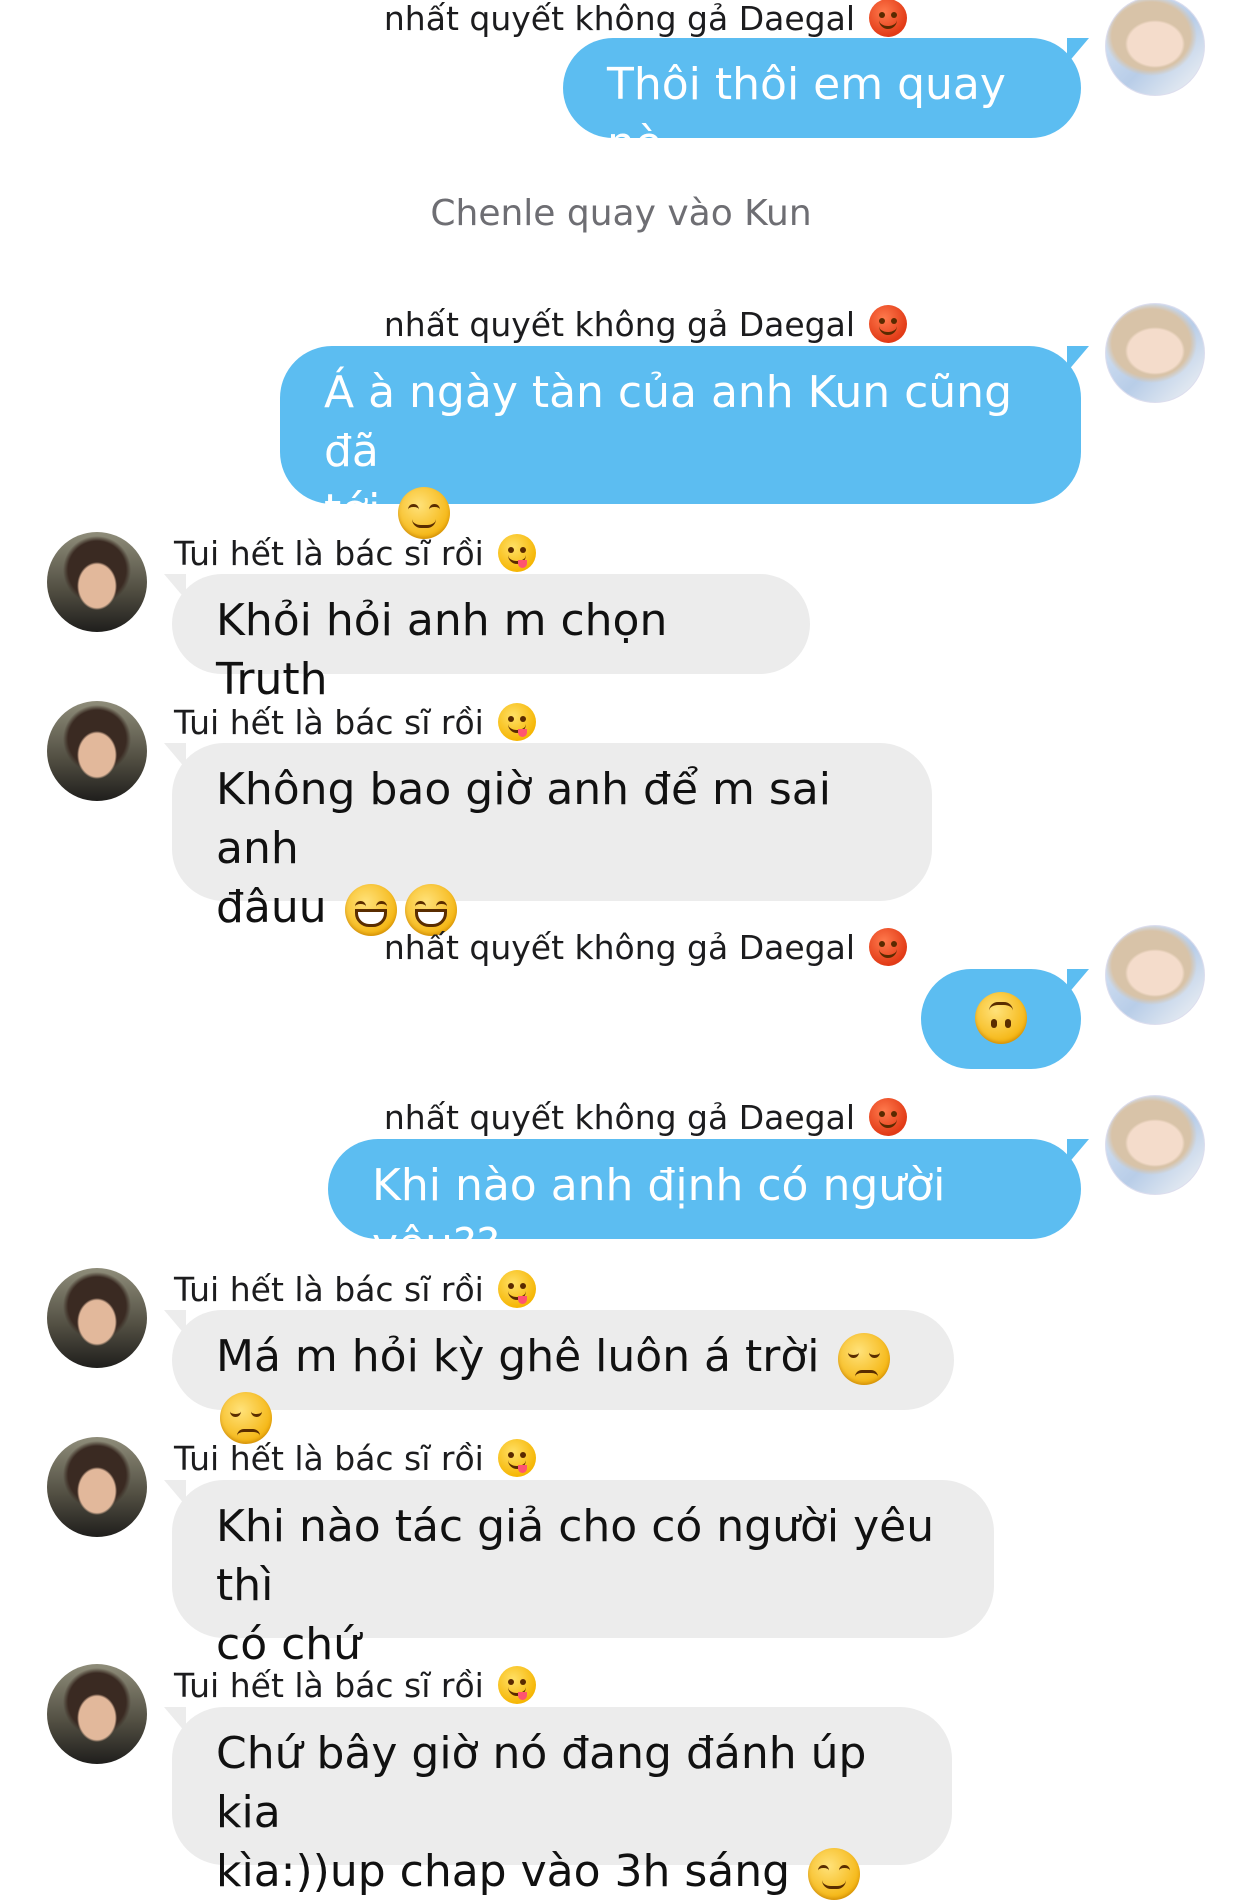  Describe the element at coordinates (704, 1204) in the screenshot. I see `message-bubble-sent: Khi nào anh định có người yêu??` at that location.